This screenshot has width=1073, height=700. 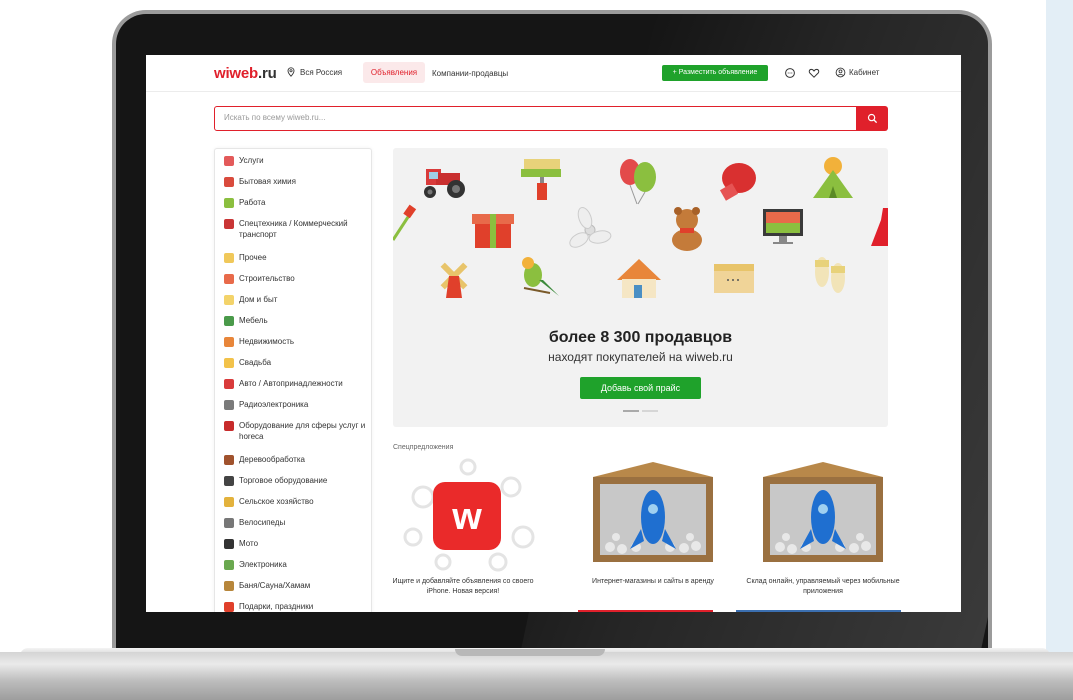 I want to click on category-item: Свадьба, so click(x=297, y=362).